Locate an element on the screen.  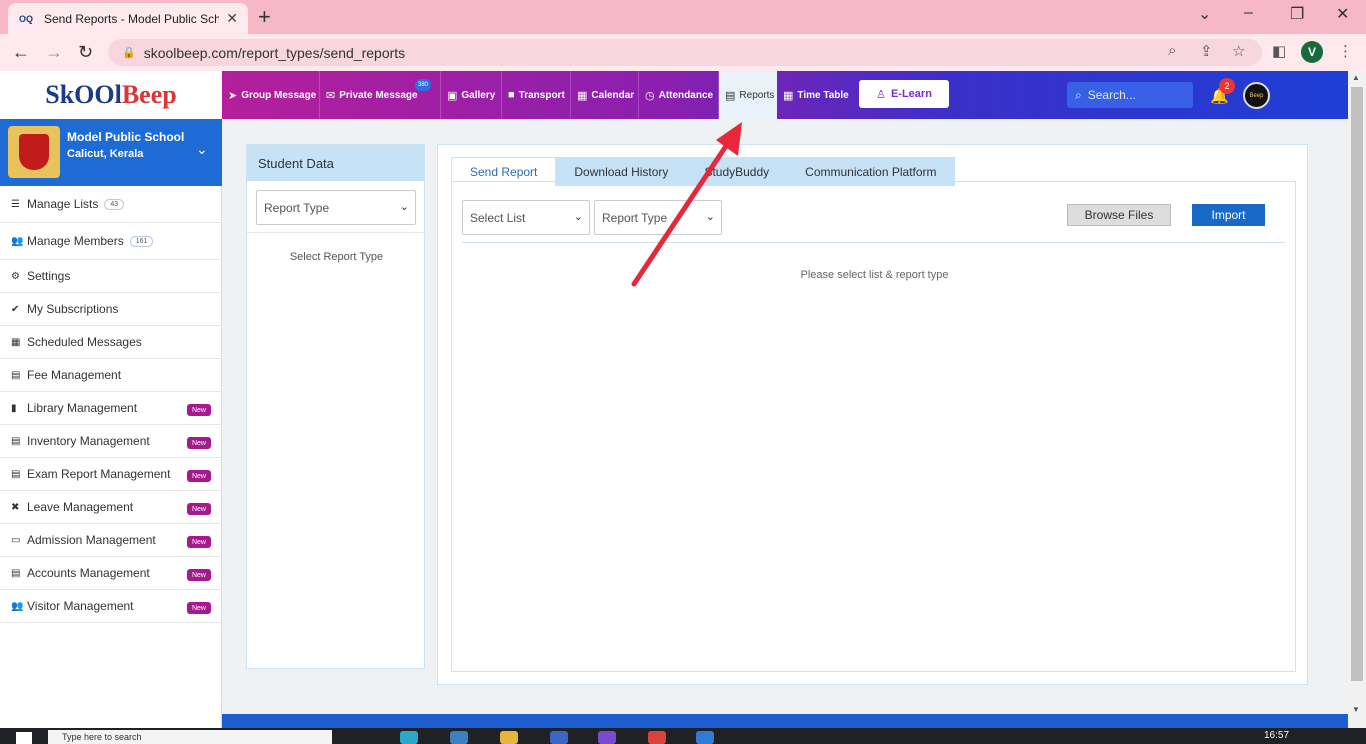
back-arrow-icon: ← is located at coordinates (21, 52).